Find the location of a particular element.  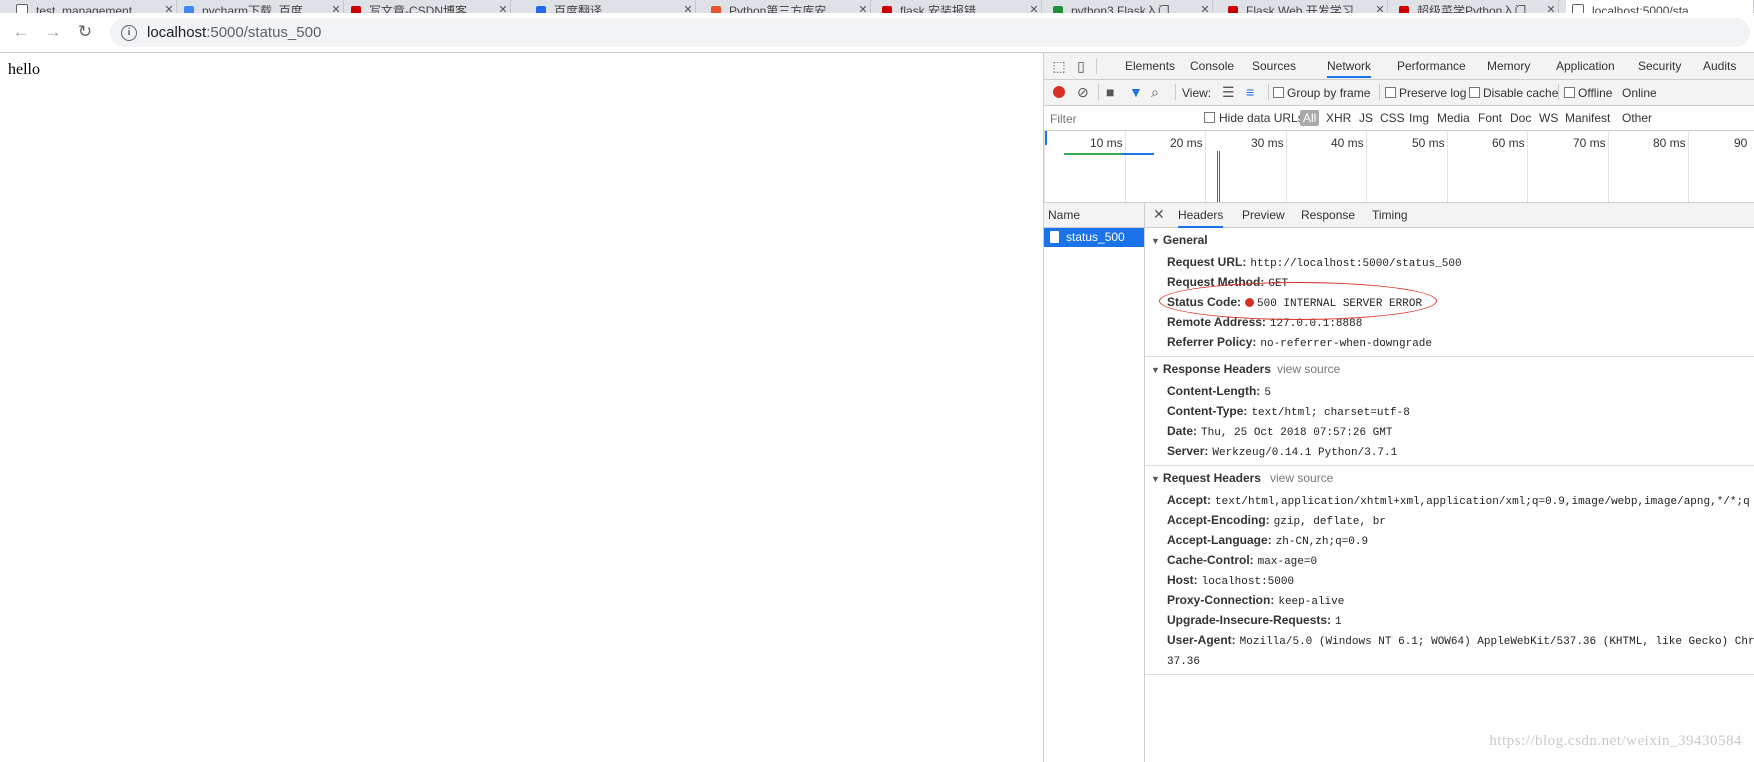

tab-response: Response is located at coordinates (1328, 215).